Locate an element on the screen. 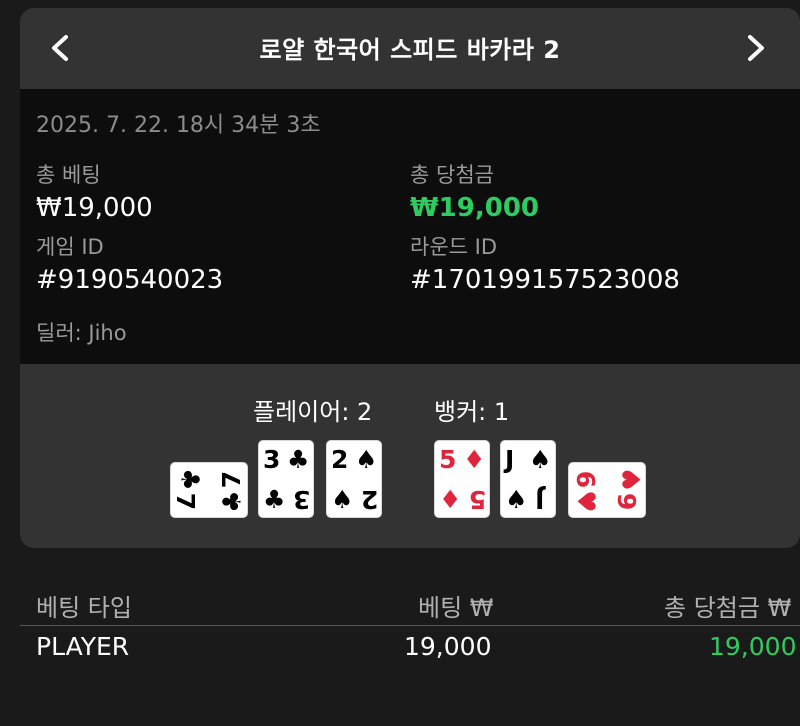 The width and height of the screenshot is (800, 726). banker-card-1: 5 ♦ ♦ 5 is located at coordinates (462, 479).